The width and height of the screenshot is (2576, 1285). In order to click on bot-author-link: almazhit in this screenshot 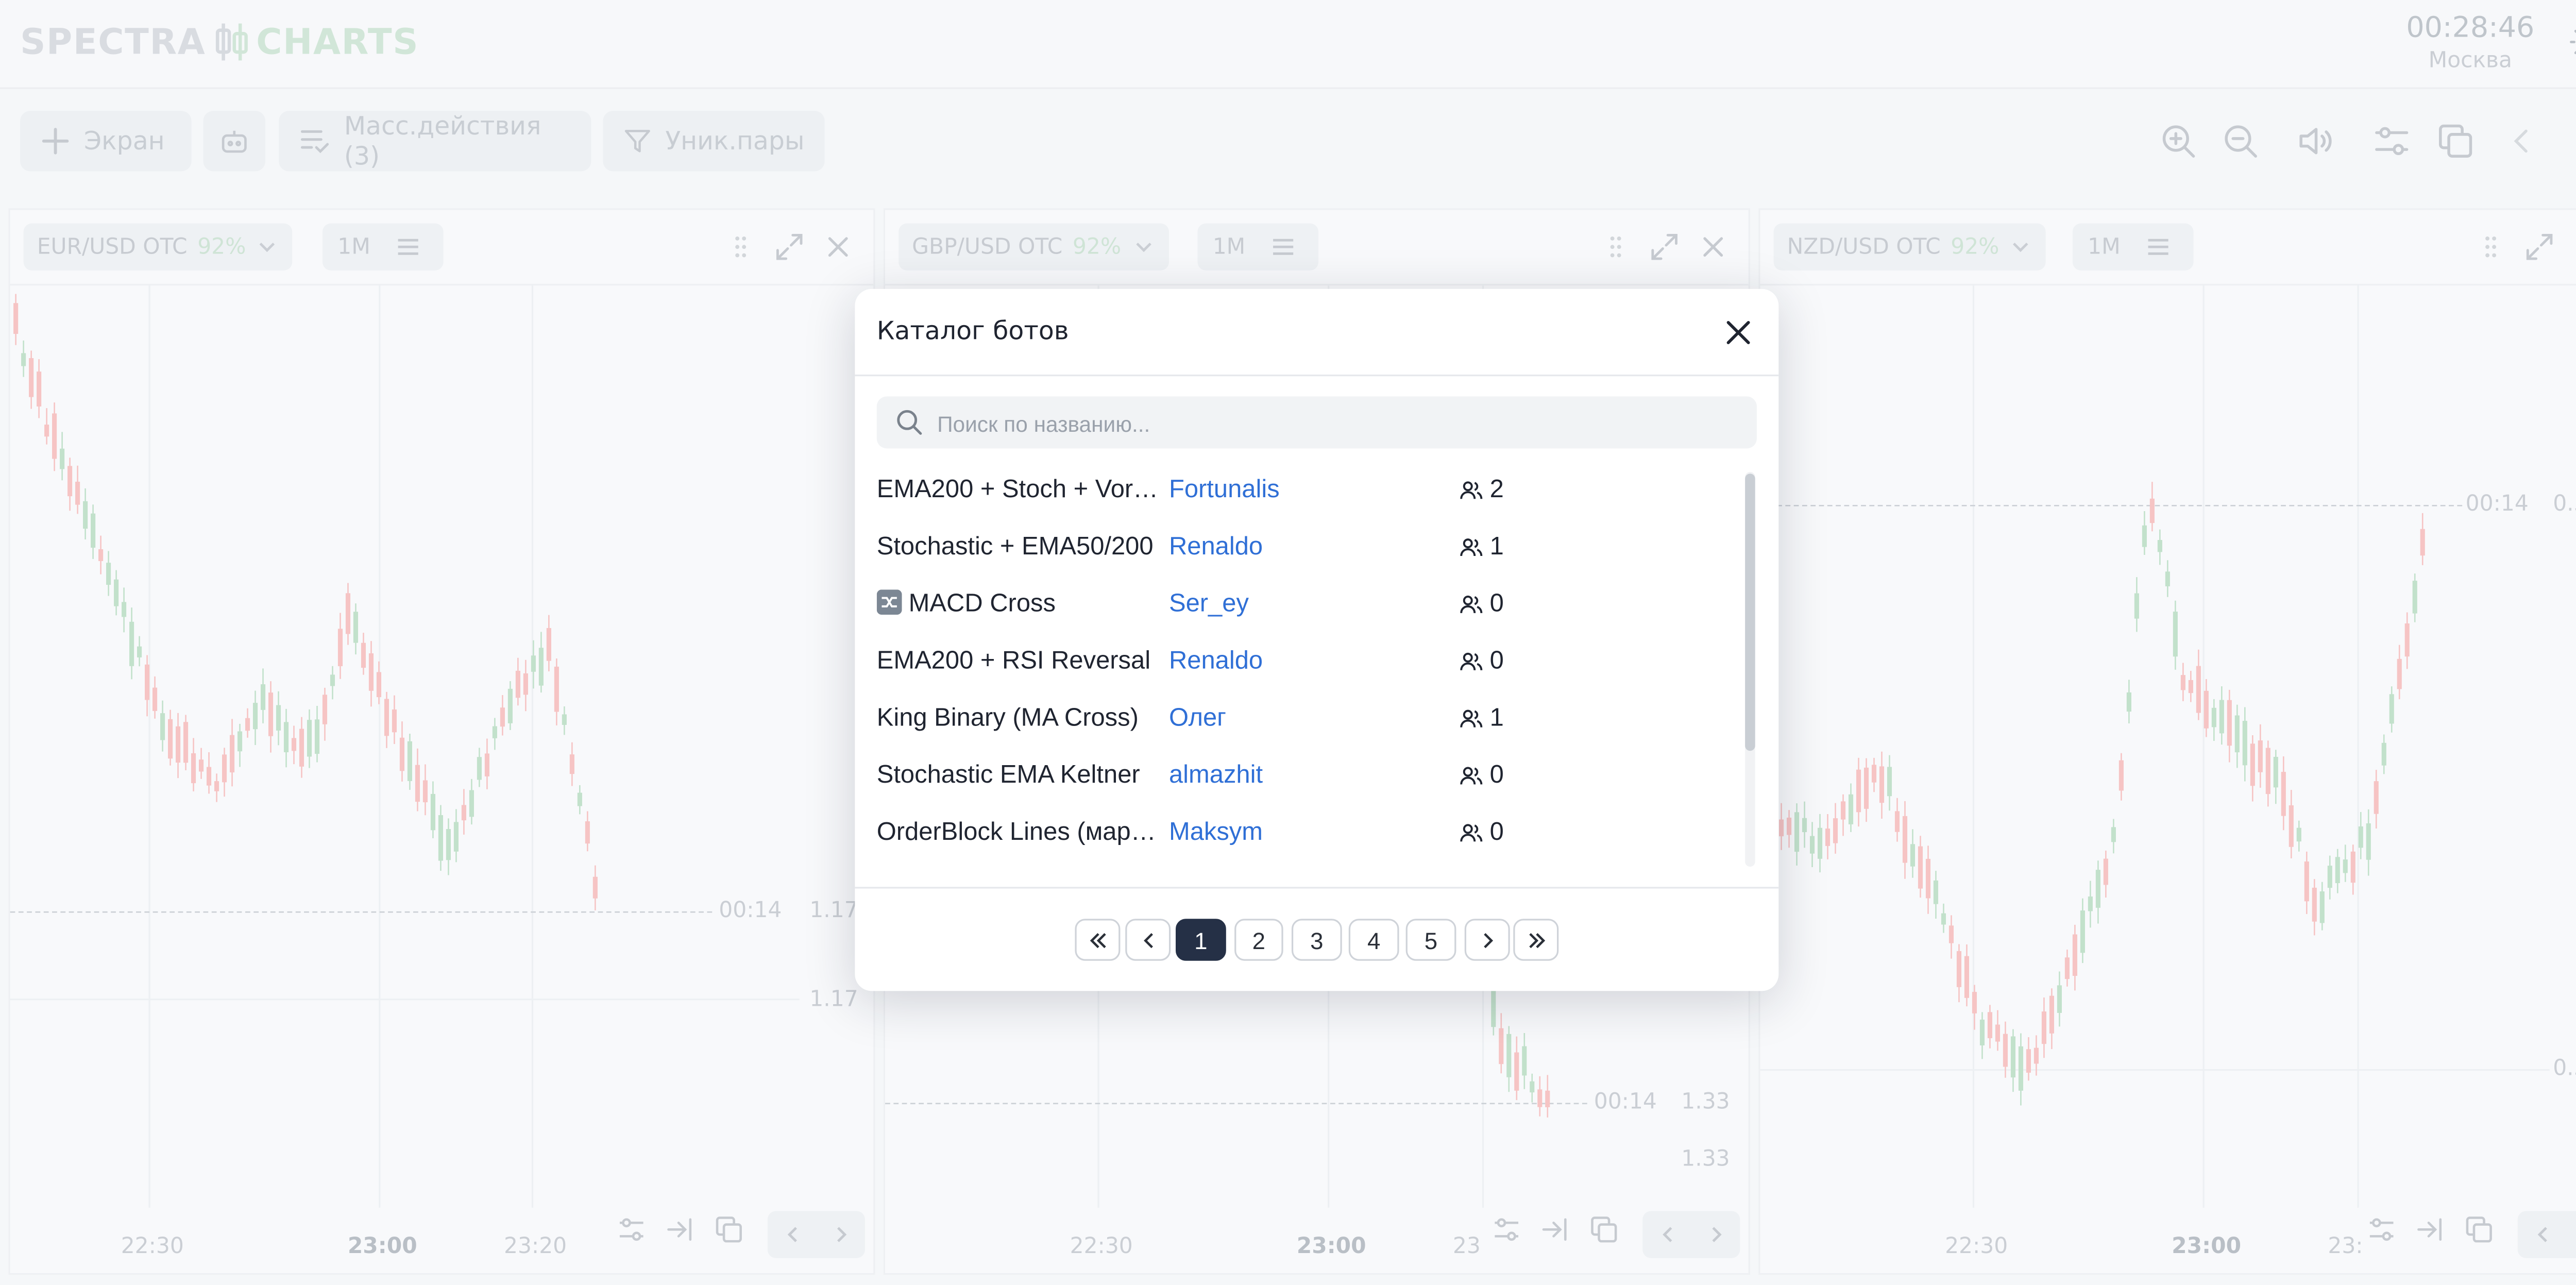, I will do `click(1216, 775)`.